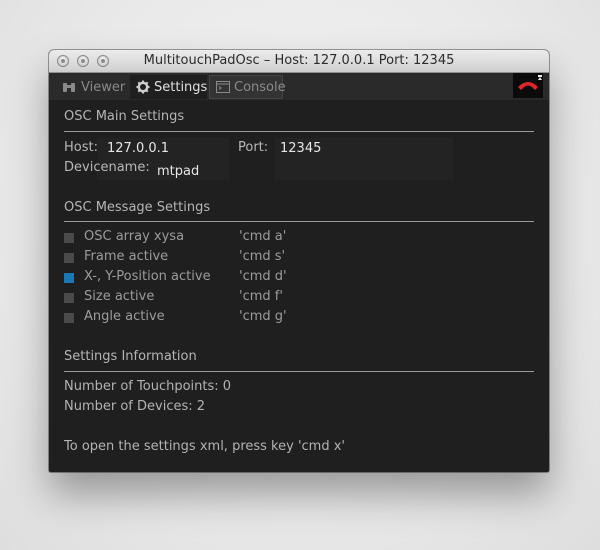  Describe the element at coordinates (223, 87) in the screenshot. I see `console-icon` at that location.